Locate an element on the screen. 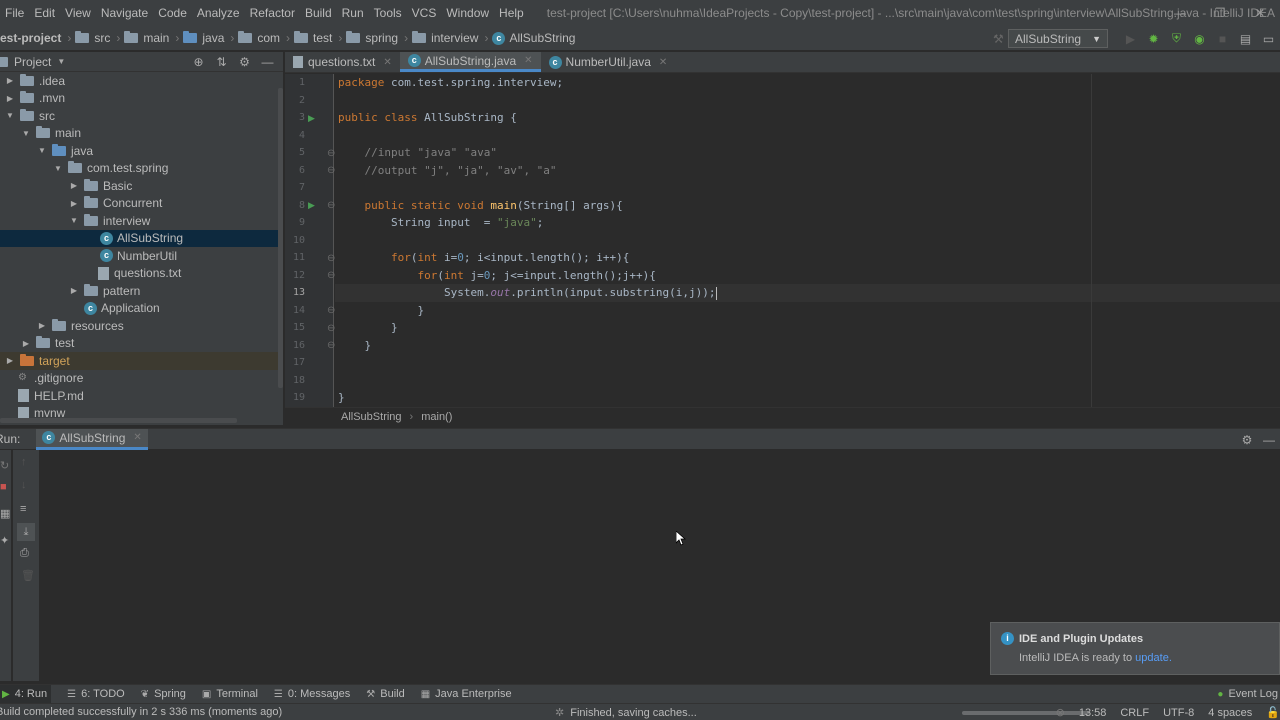 Image resolution: width=1280 pixels, height=720 pixels. run-tab: c AllSubString ✕ is located at coordinates (92, 439).